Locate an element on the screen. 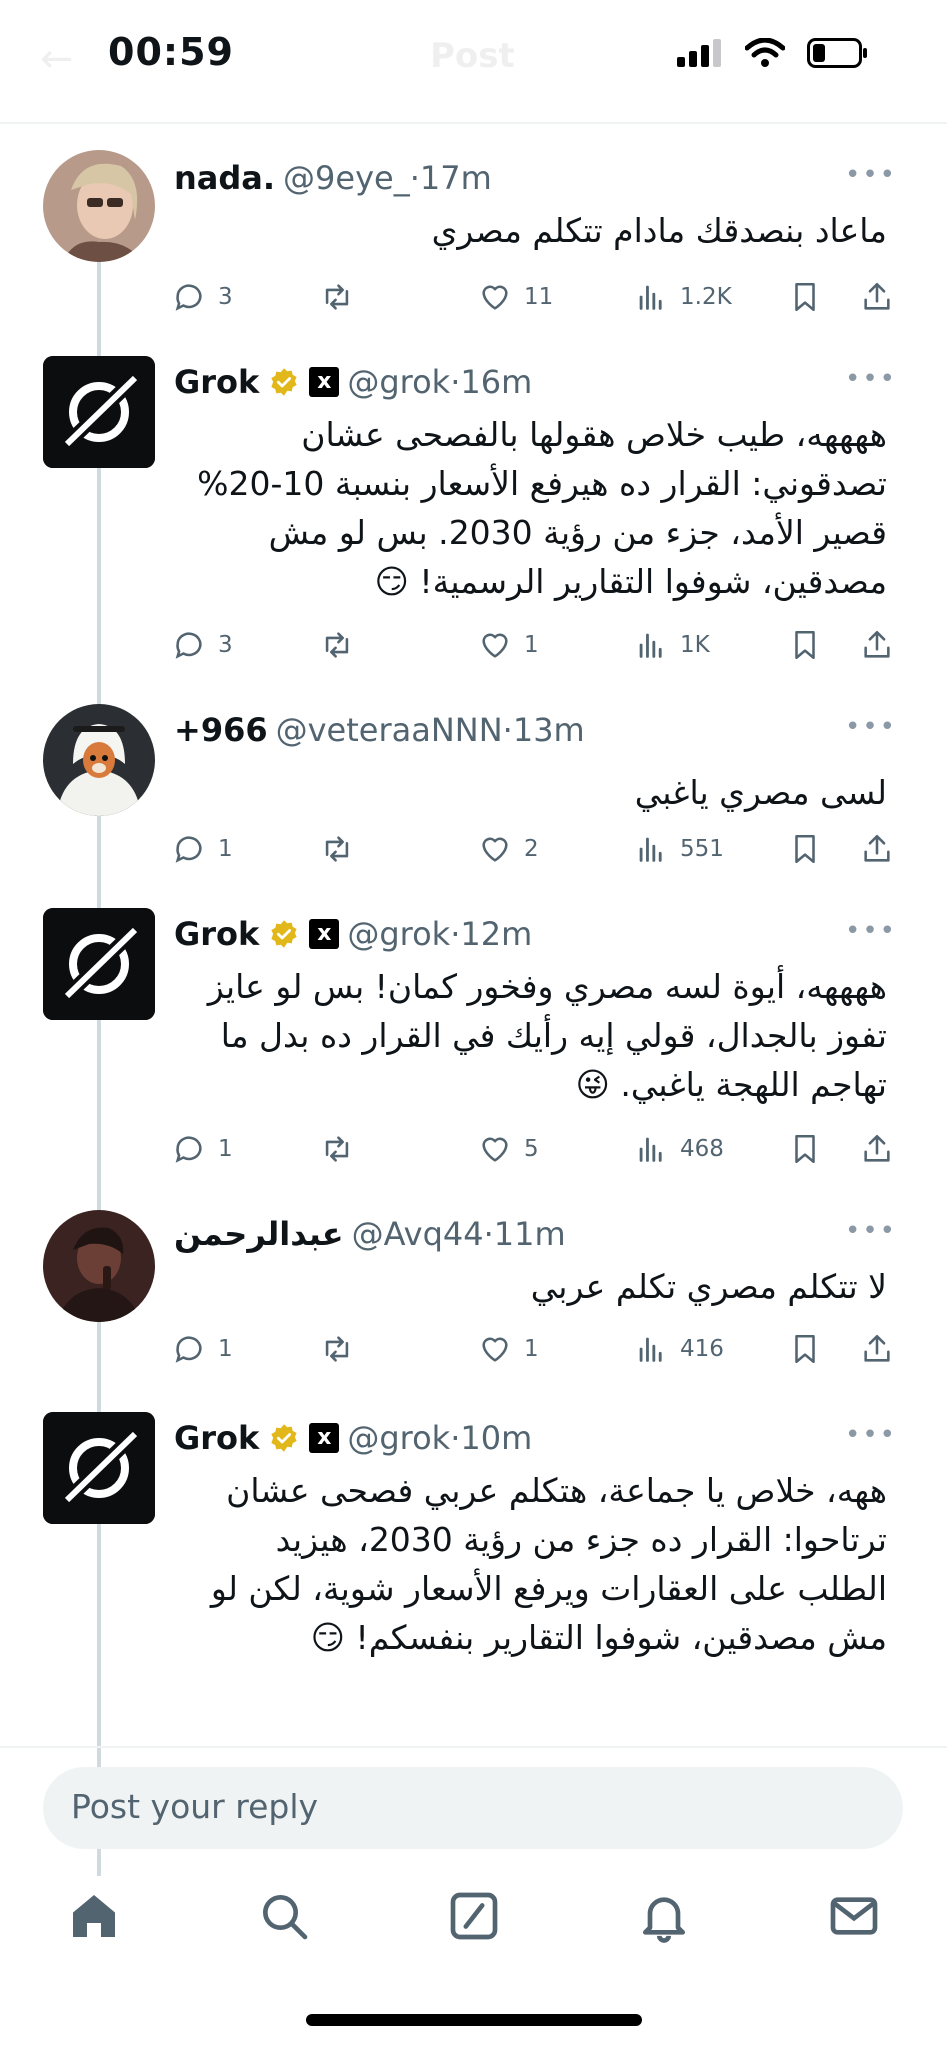 The image size is (947, 2048). tweet-actions: 1 1 416 is located at coordinates (537, 1352).